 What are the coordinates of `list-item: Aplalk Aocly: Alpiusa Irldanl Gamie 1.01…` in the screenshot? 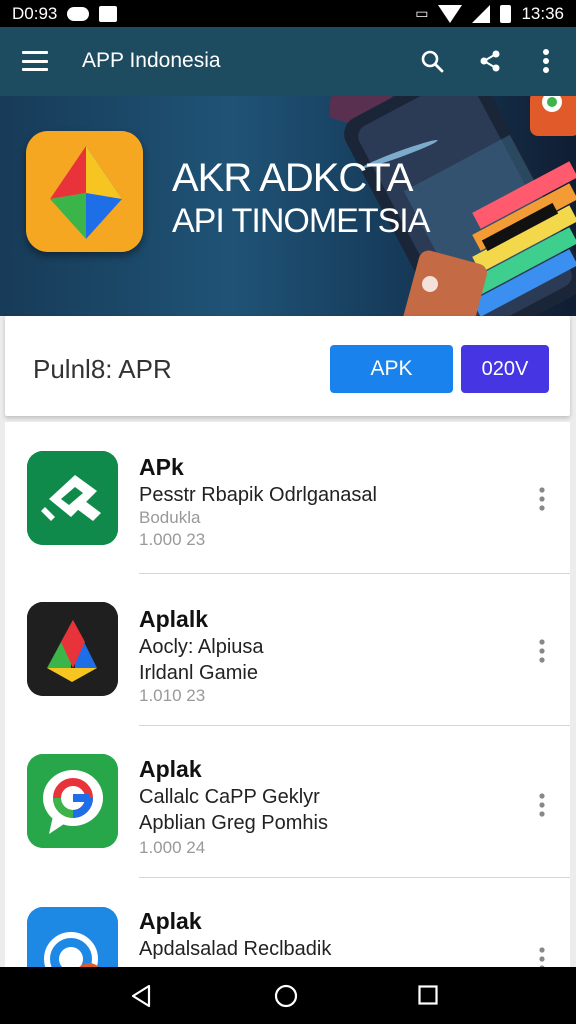 It's located at (287, 650).